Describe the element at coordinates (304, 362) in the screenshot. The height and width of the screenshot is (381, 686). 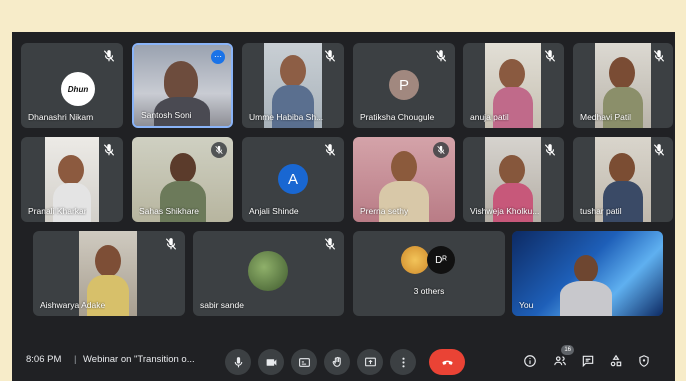
I see `captions-icon` at that location.